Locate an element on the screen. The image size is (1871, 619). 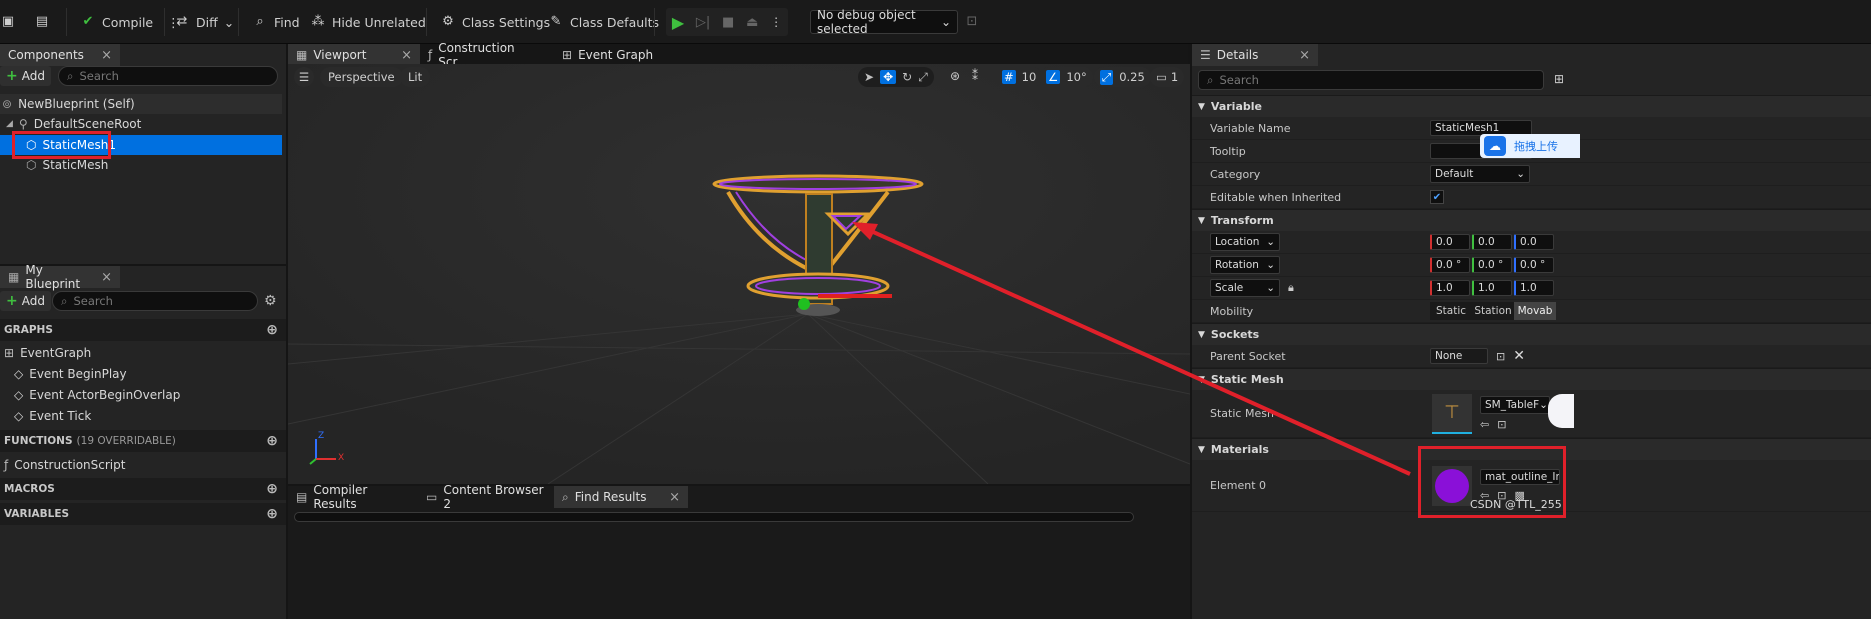
grid-snap-button: # 10 is located at coordinates (1019, 77).